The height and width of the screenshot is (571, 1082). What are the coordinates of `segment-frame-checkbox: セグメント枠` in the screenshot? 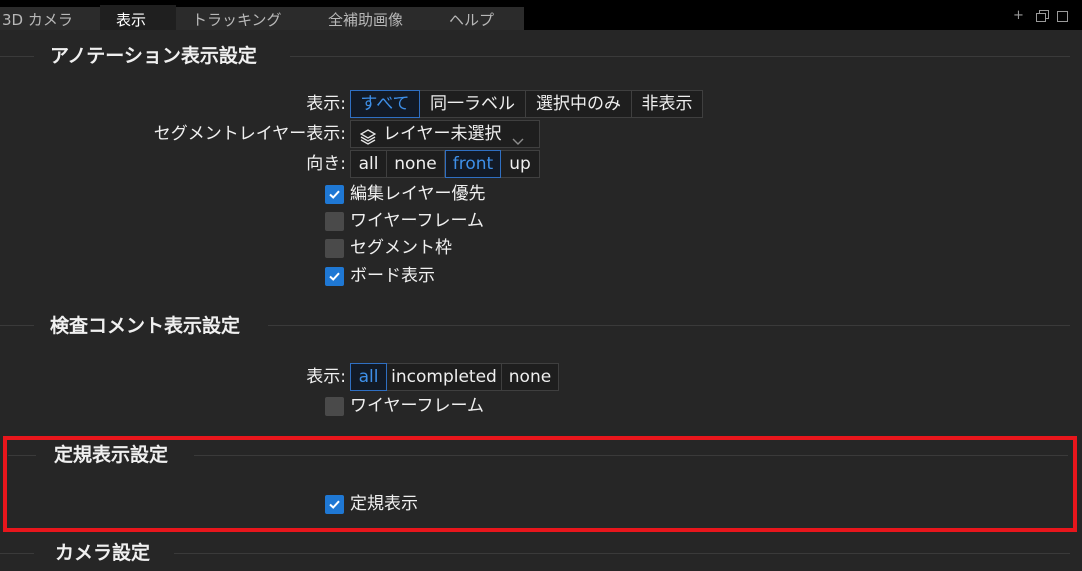 It's located at (388, 248).